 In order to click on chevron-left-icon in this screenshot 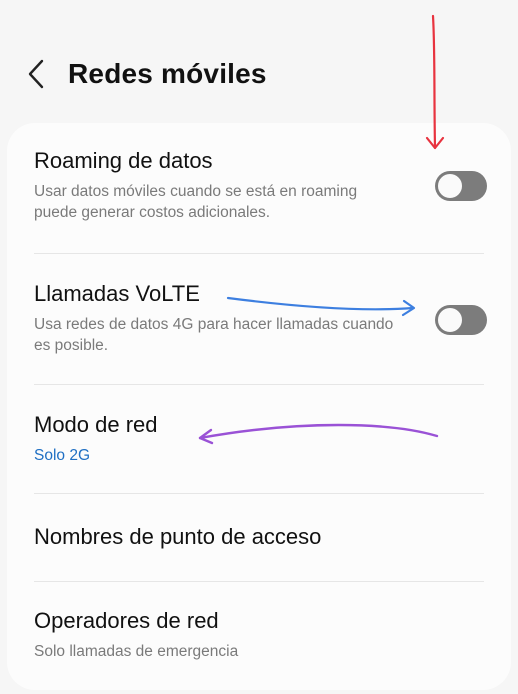, I will do `click(37, 74)`.